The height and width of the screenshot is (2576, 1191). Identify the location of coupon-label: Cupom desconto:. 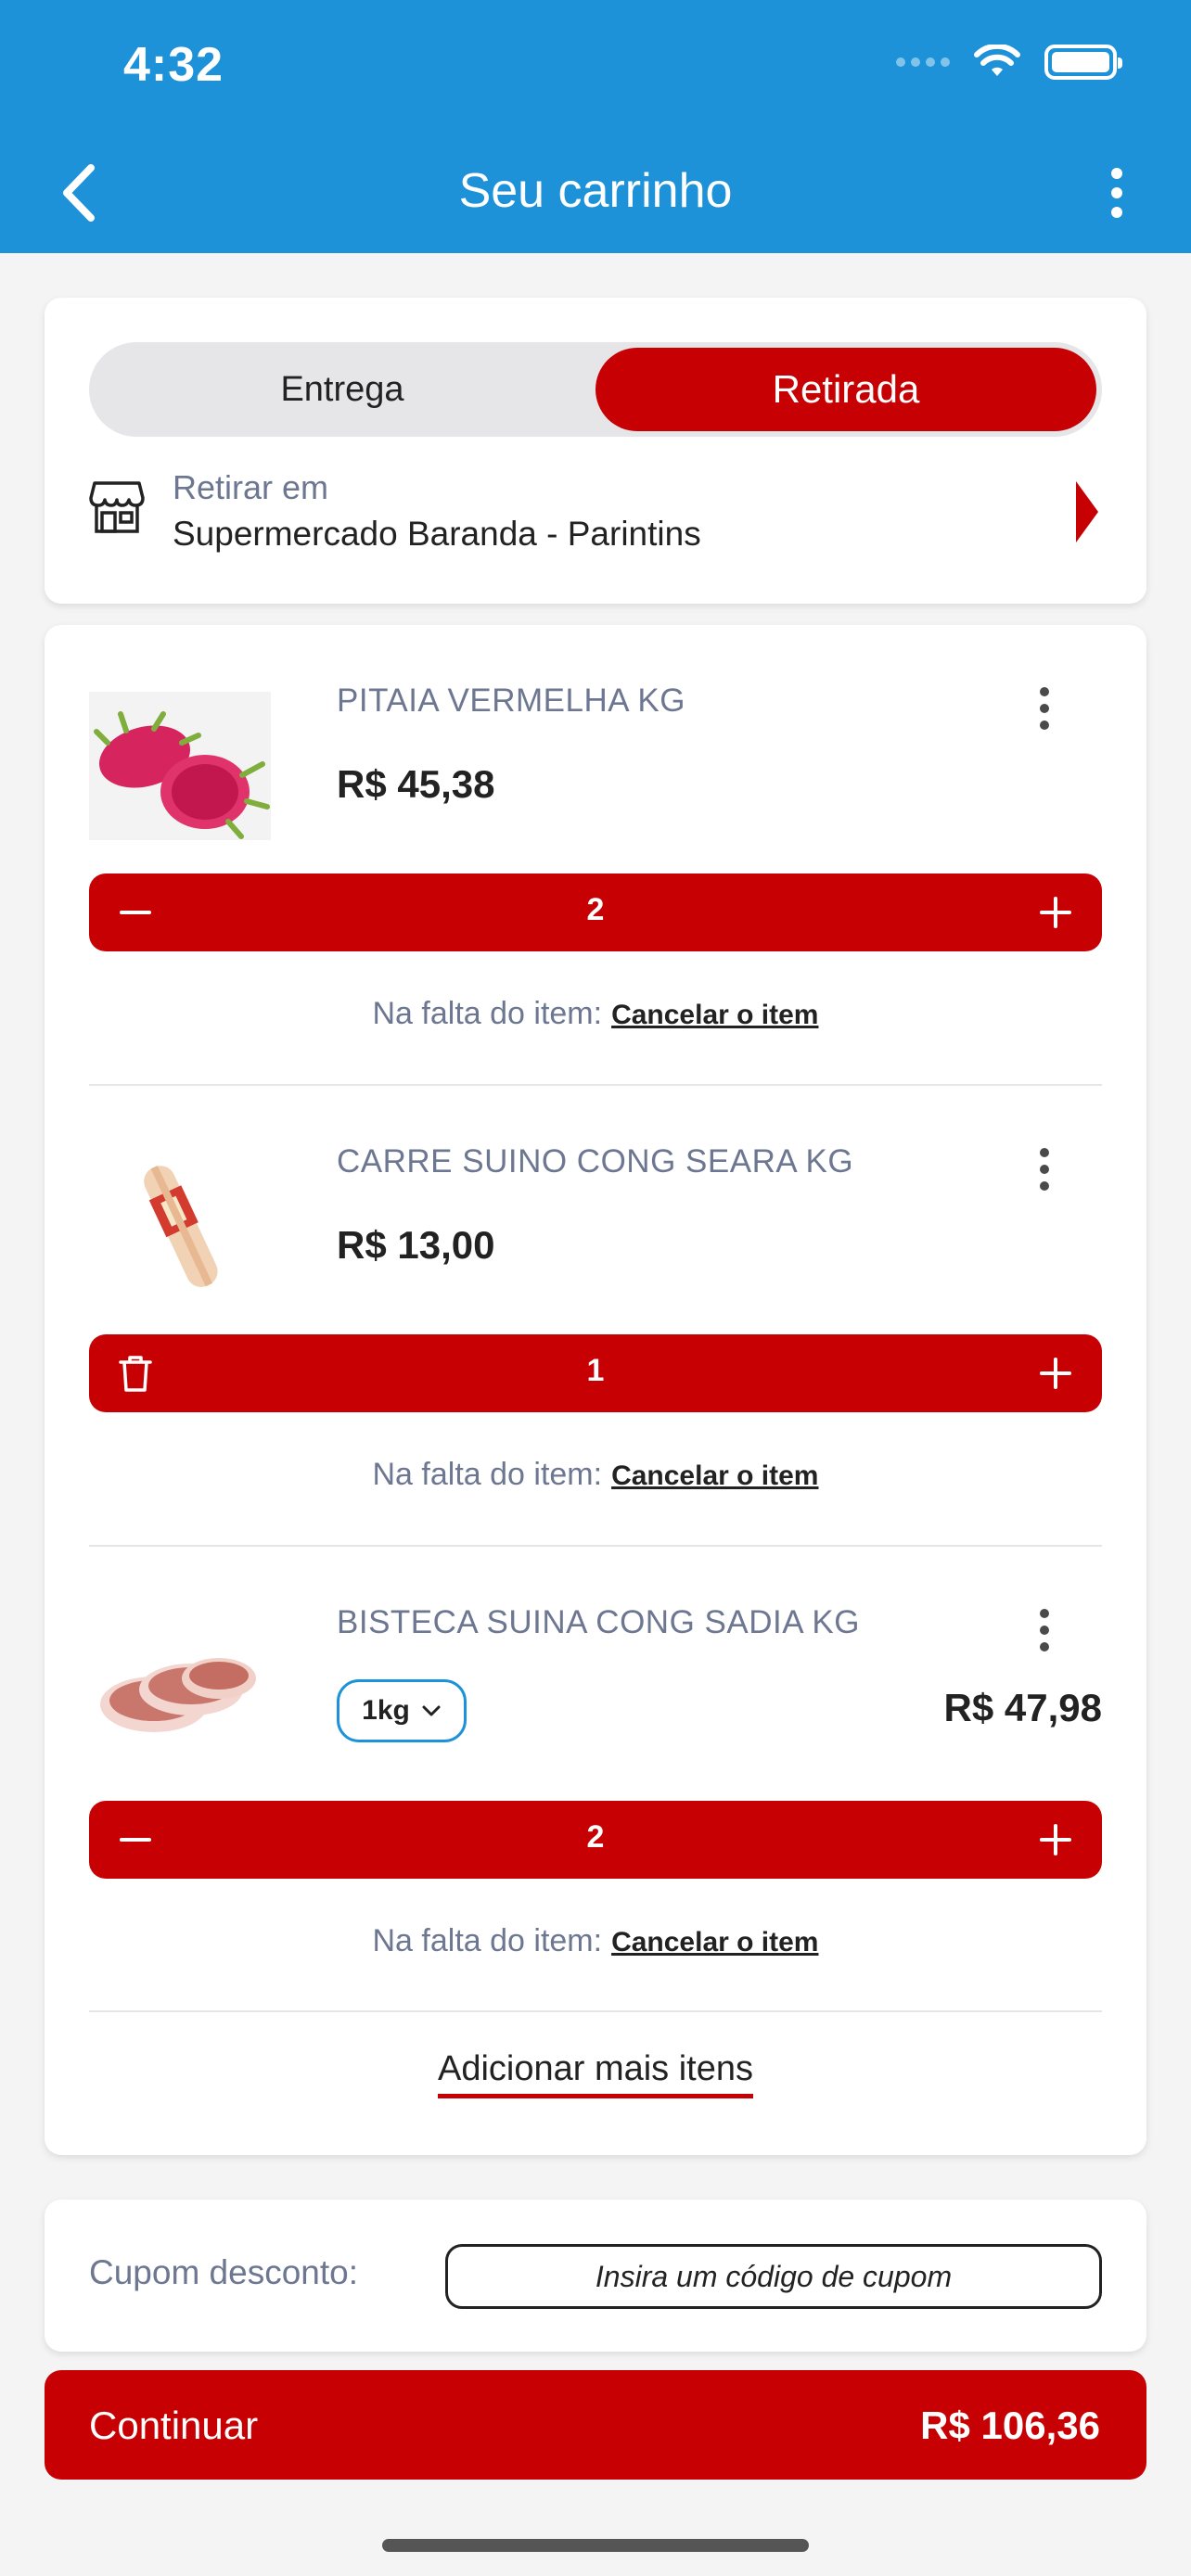
(224, 2272).